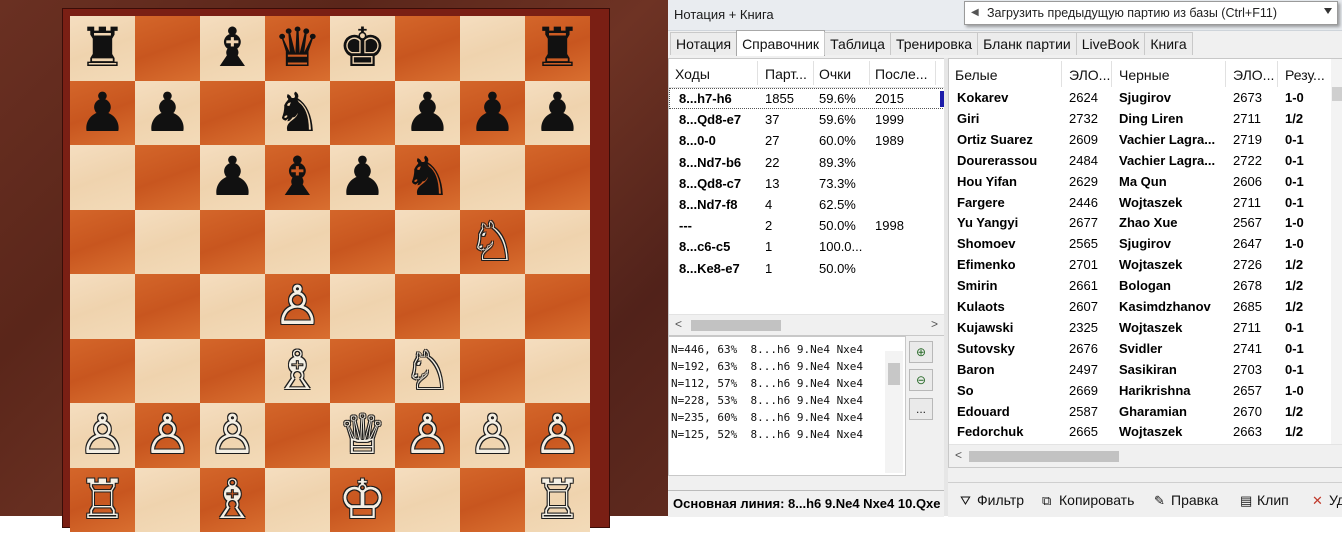  I want to click on reference-row: 8...0-0 27 60.0% 1989, so click(807, 140).